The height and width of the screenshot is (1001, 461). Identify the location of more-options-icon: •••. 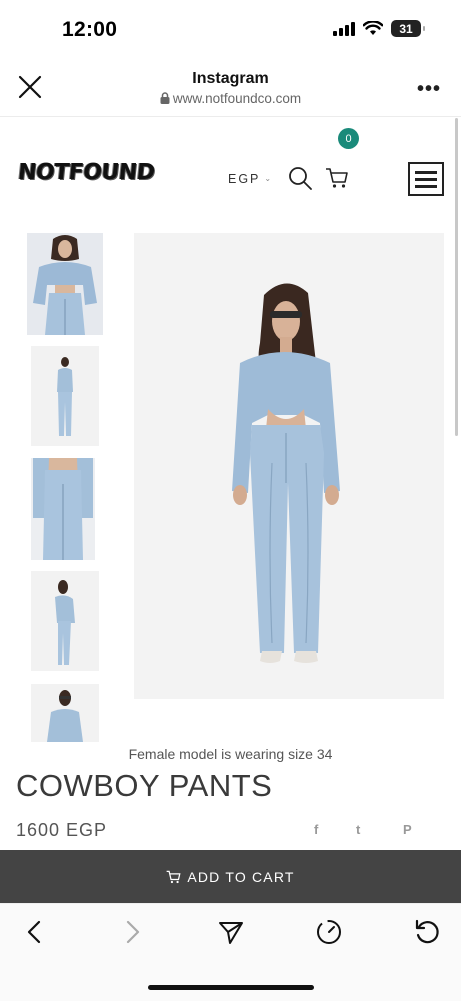
(429, 89).